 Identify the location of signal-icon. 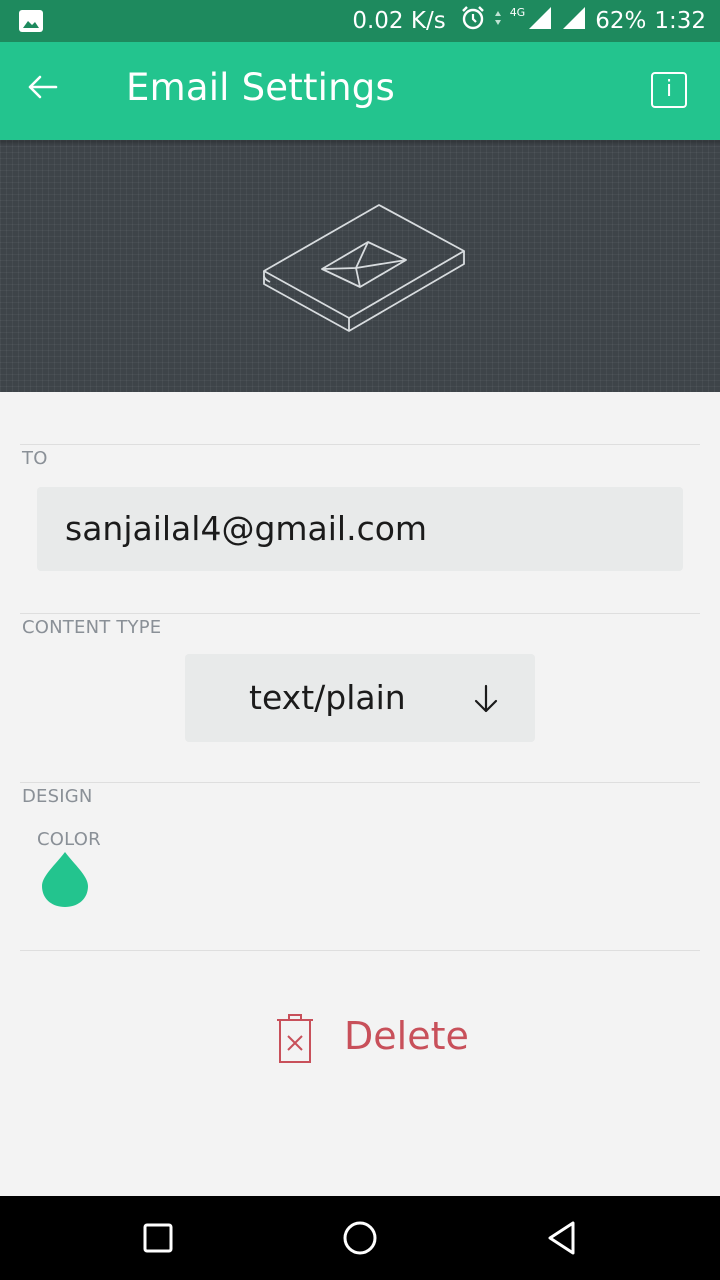
(540, 21).